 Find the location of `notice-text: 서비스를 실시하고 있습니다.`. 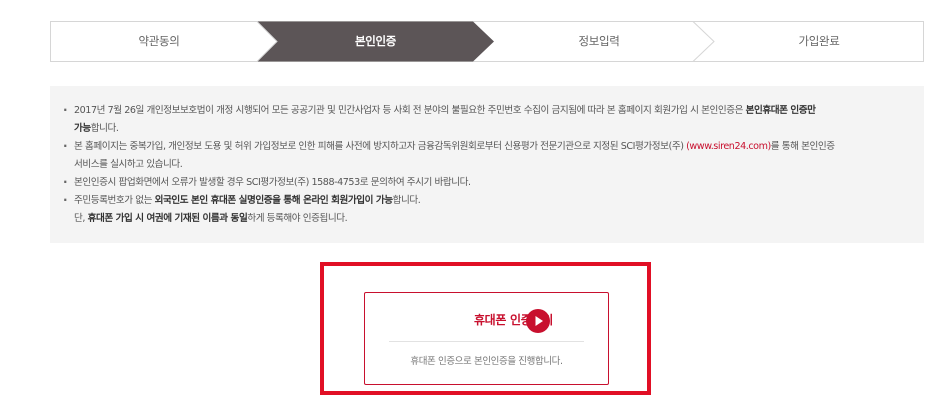

notice-text: 서비스를 실시하고 있습니다. is located at coordinates (128, 164).